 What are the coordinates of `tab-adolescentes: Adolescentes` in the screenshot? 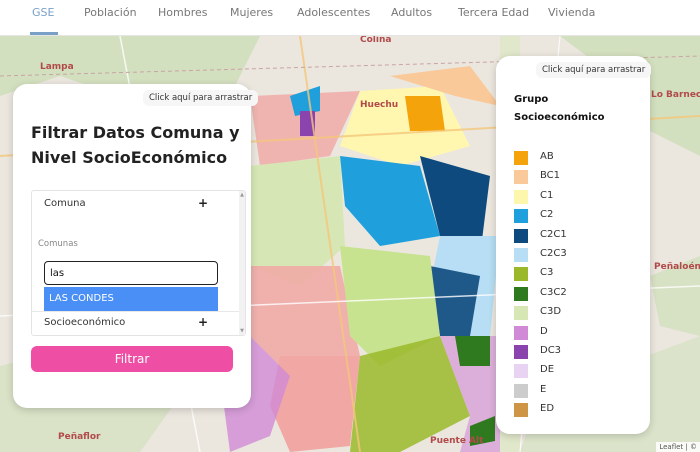 It's located at (333, 12).